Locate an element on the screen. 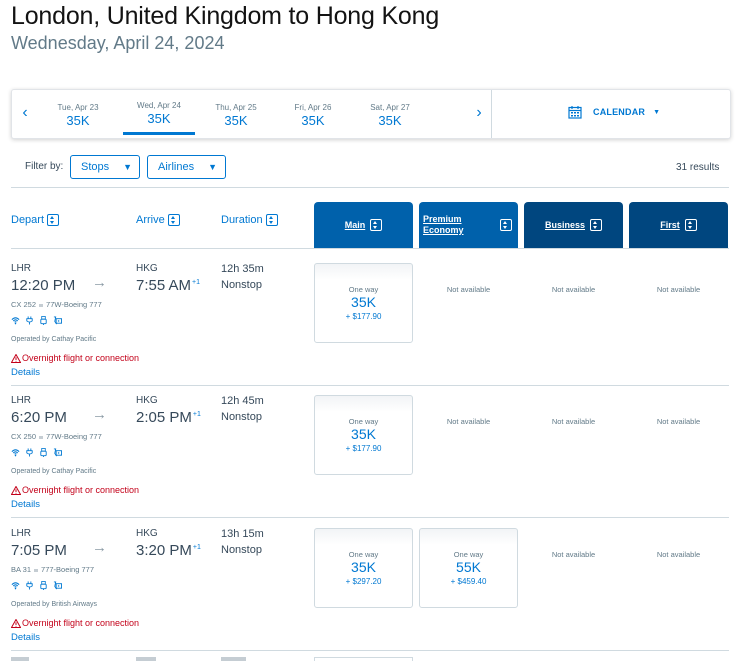 The width and height of the screenshot is (755, 661). cabin-header-first: First is located at coordinates (678, 225).